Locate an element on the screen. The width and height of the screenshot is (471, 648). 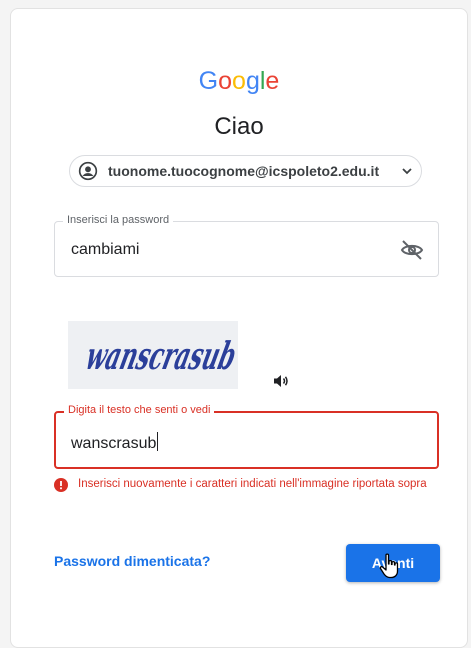
chevron-down-icon is located at coordinates (407, 171).